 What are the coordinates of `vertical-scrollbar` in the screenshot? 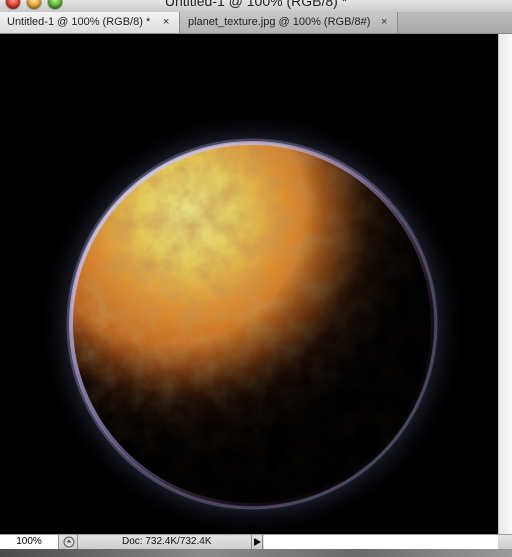 It's located at (505, 284).